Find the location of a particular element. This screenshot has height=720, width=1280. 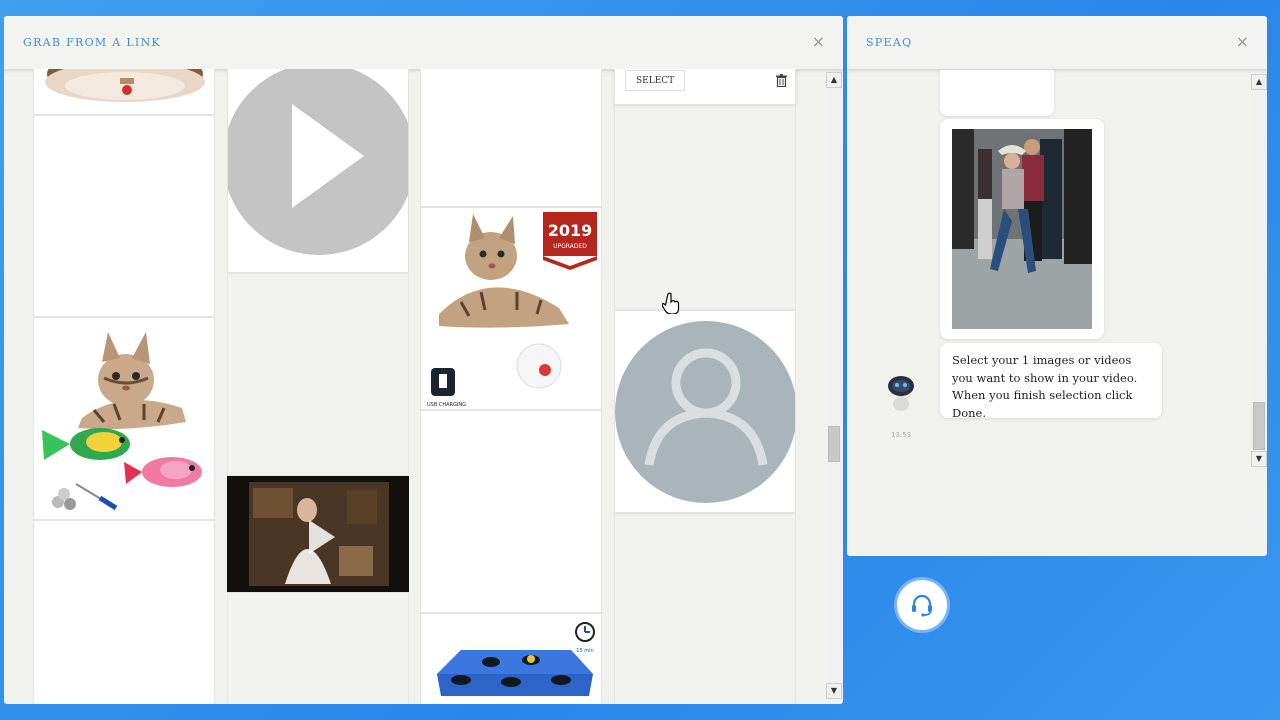

media-tile-selected: SELECT is located at coordinates (705, 87).